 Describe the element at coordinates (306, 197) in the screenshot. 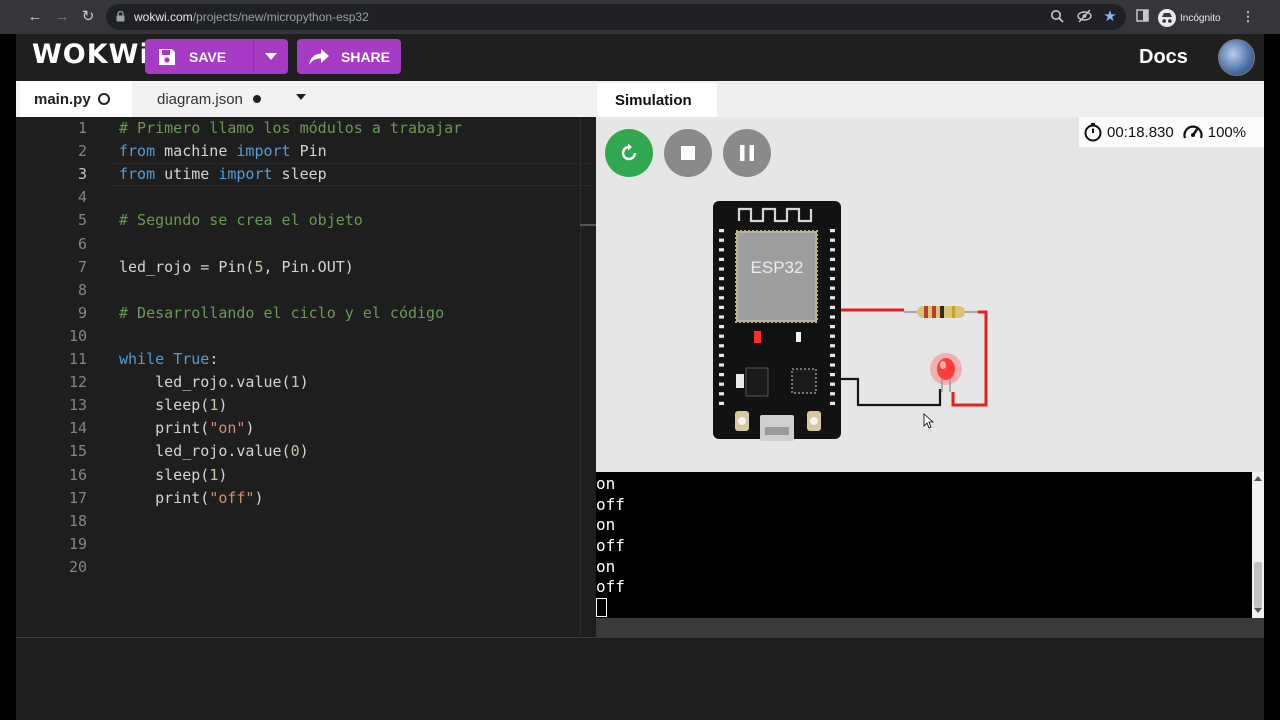

I see `code-line: 4` at that location.